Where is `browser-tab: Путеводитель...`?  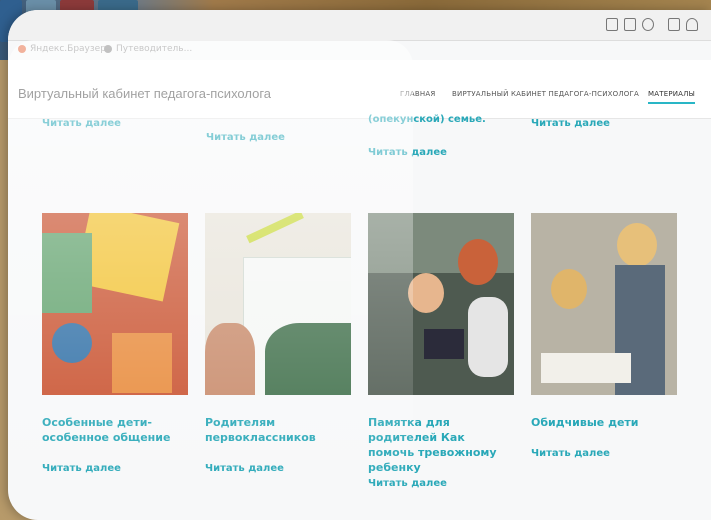 browser-tab: Путеводитель... is located at coordinates (148, 49).